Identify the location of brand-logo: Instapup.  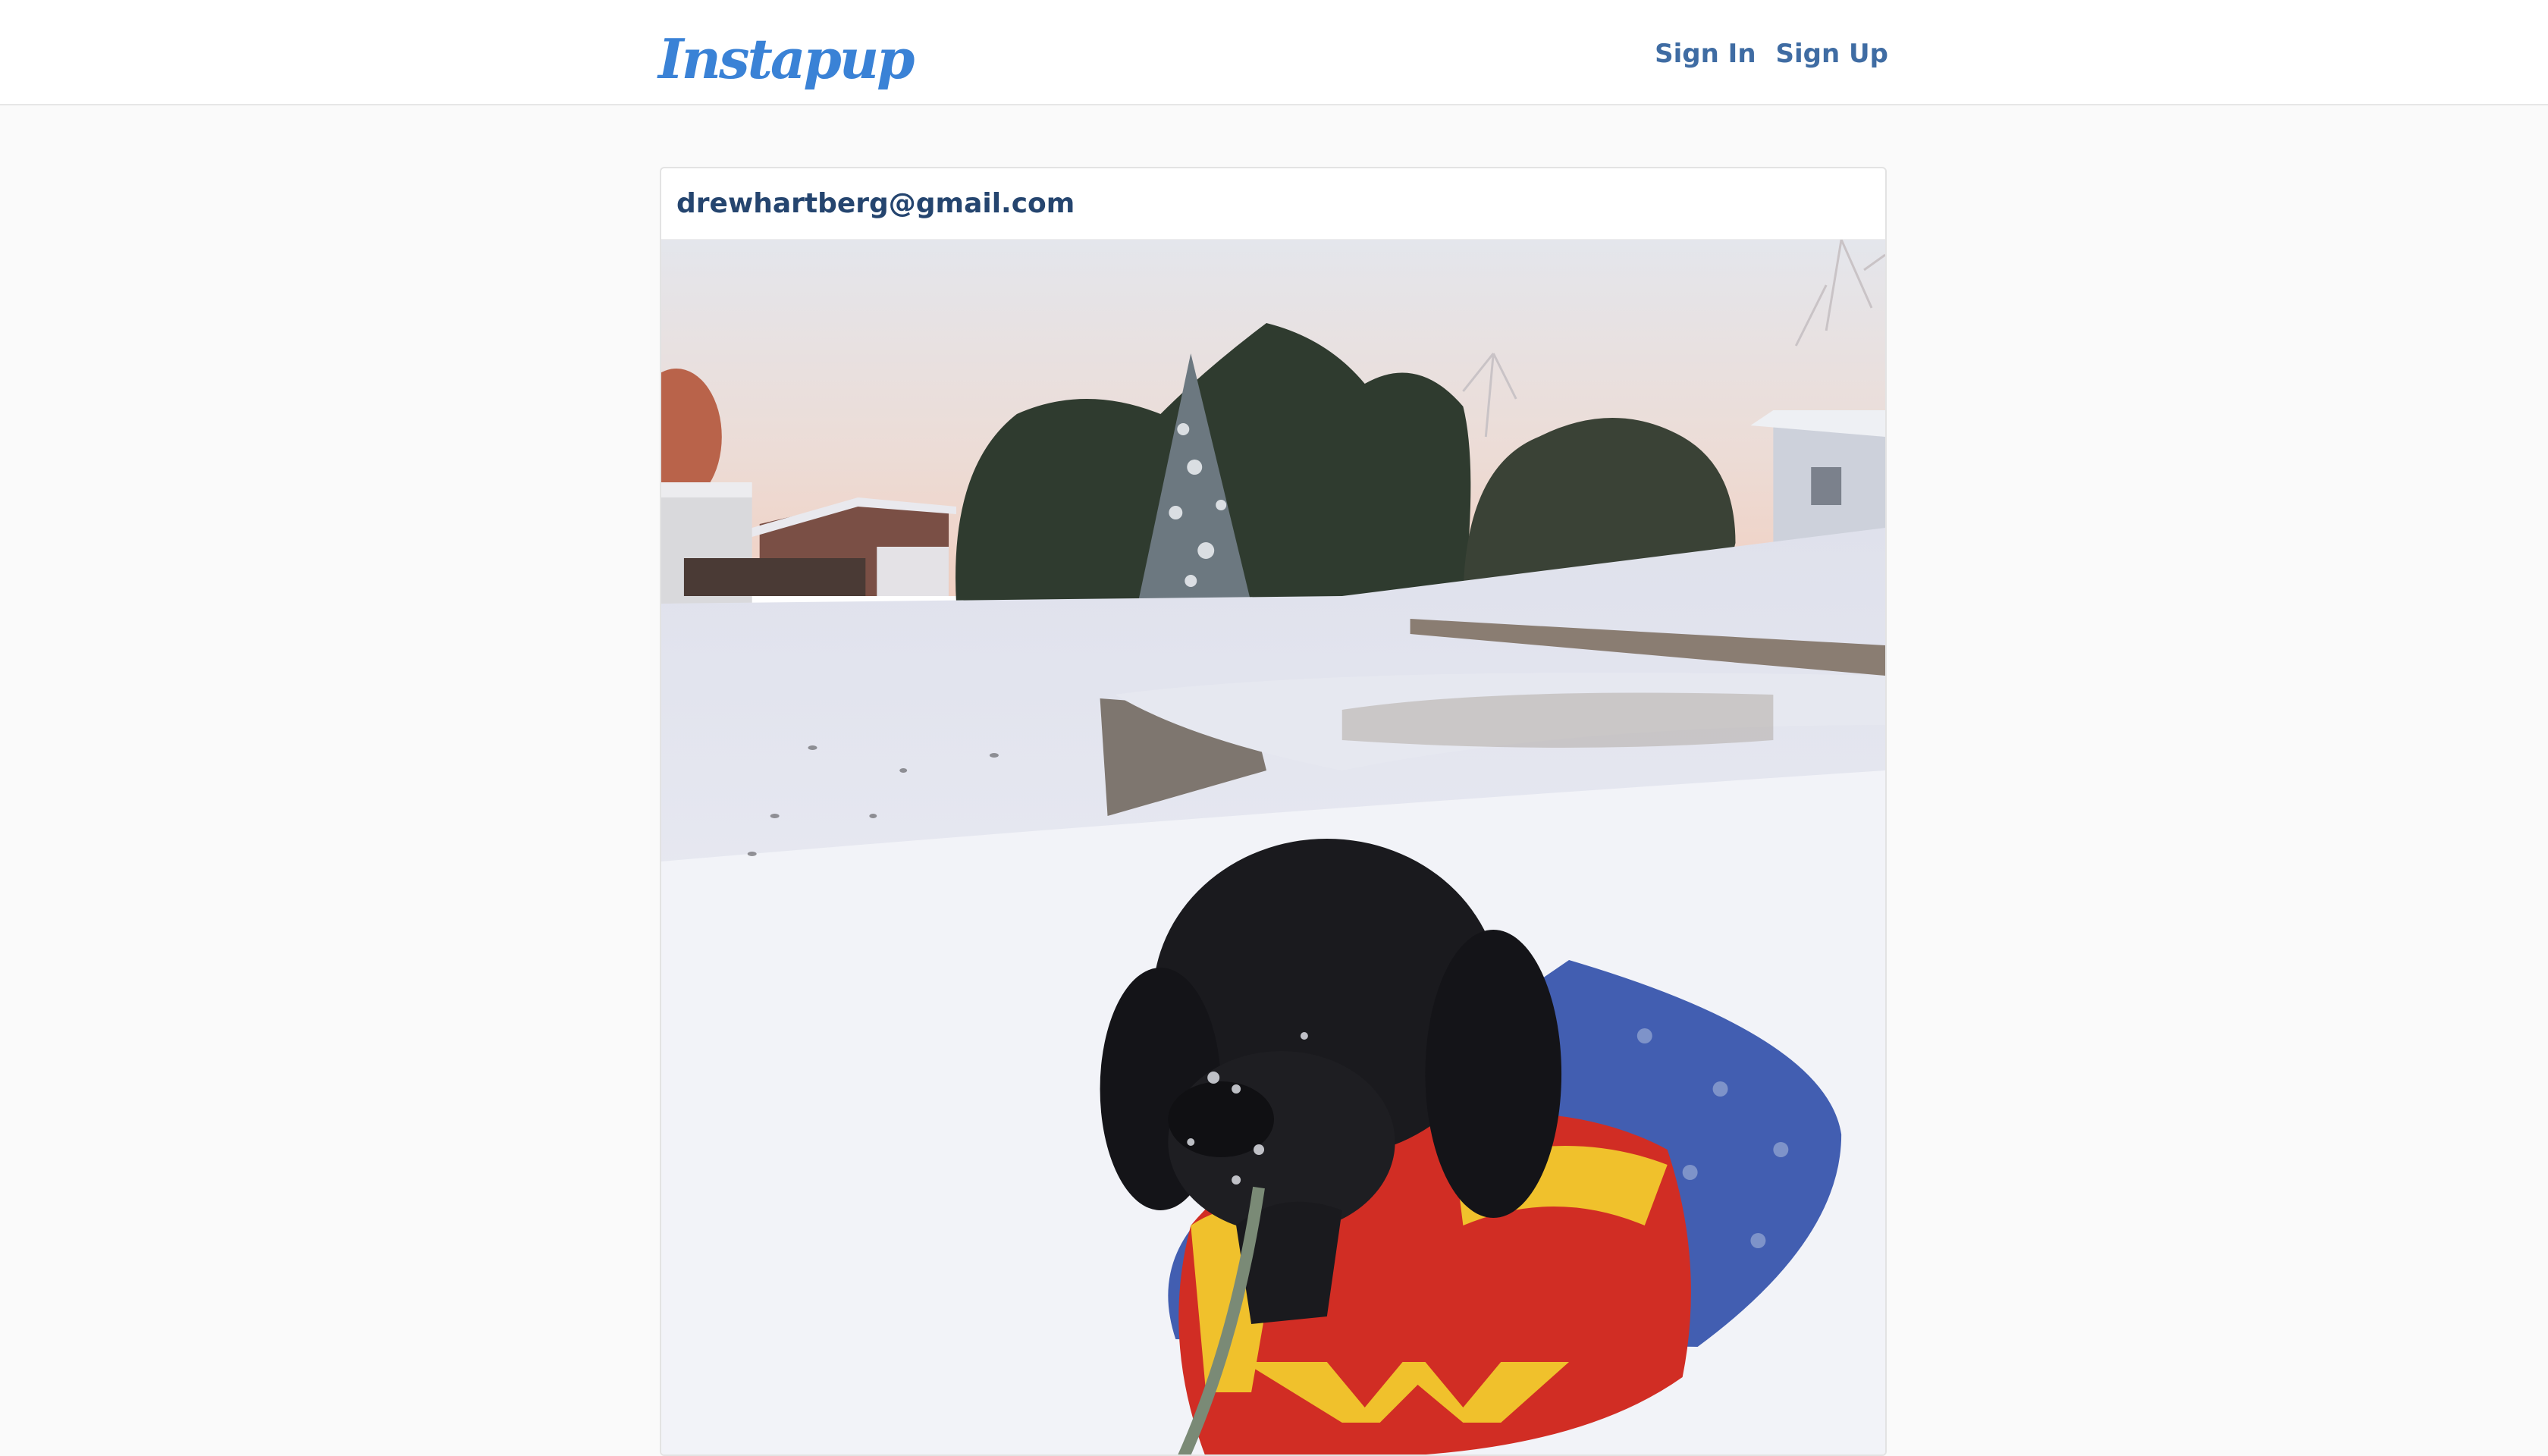
(786, 59).